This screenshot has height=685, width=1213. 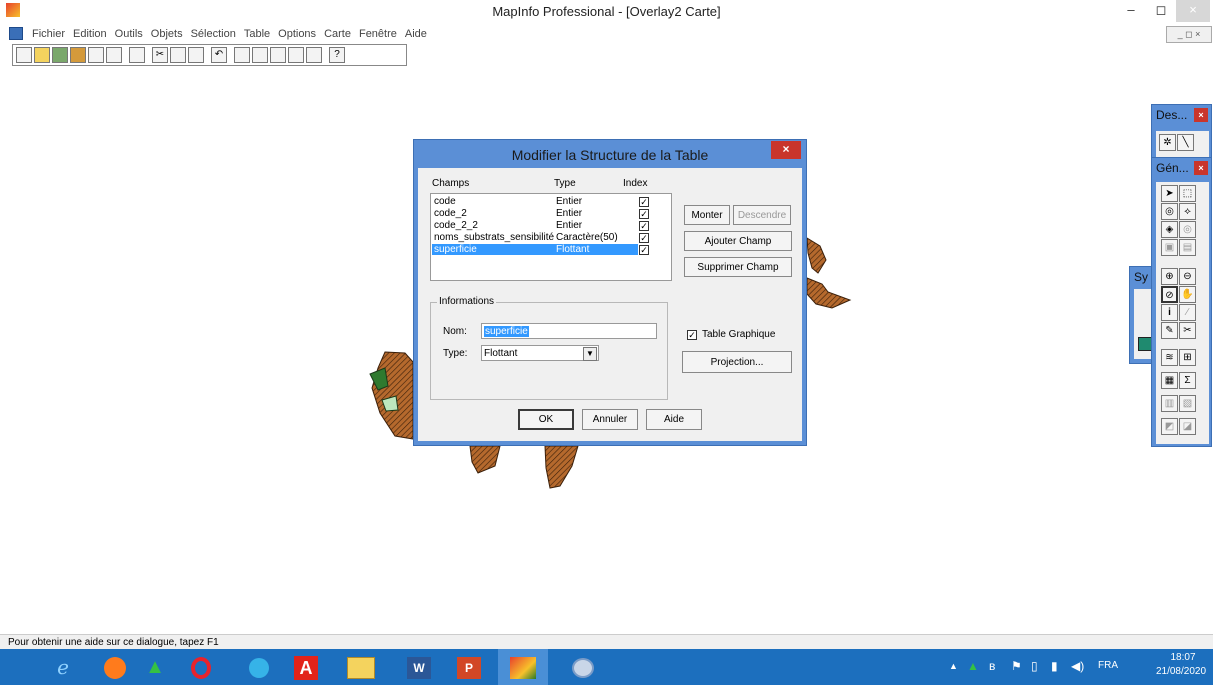 What do you see at coordinates (762, 215) in the screenshot?
I see `descendre-button: Descendre` at bounding box center [762, 215].